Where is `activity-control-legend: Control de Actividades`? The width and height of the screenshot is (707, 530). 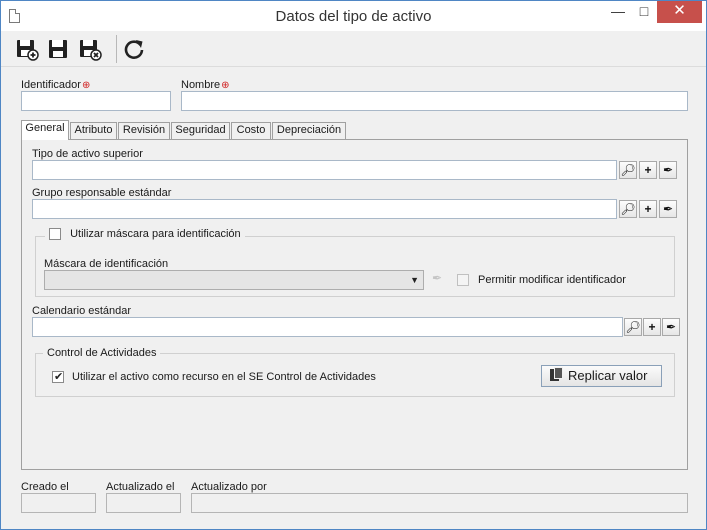 activity-control-legend: Control de Actividades is located at coordinates (102, 353).